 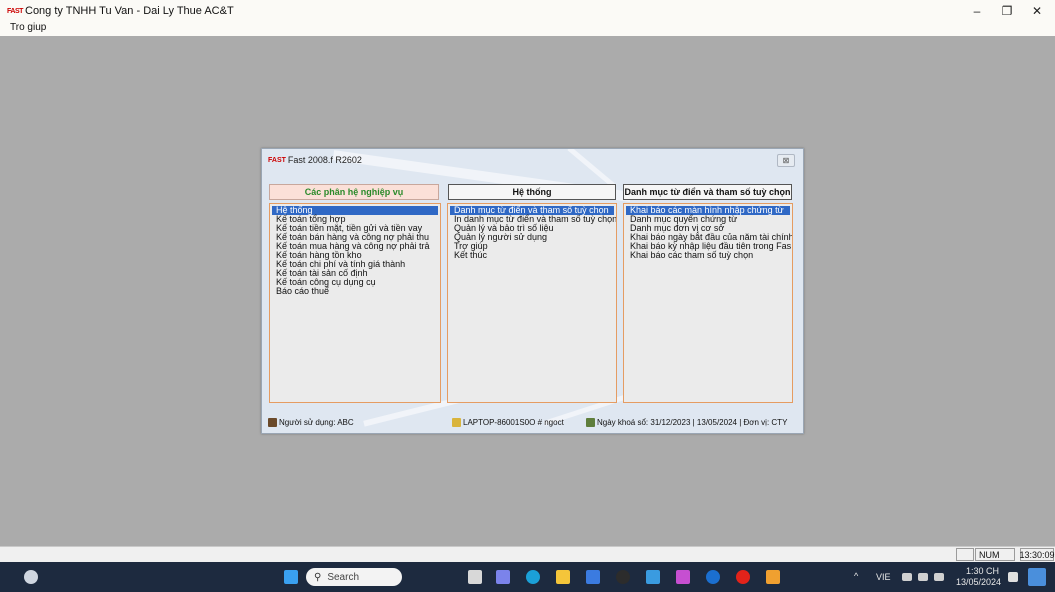 I want to click on search-icon: ⚲, so click(x=318, y=577).